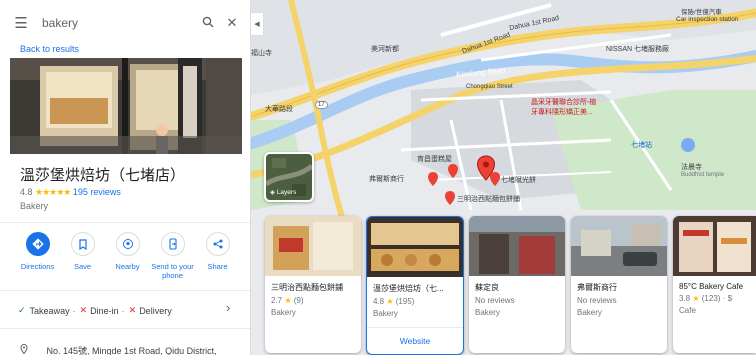 The height and width of the screenshot is (355, 756). I want to click on result-card-selected: 溫莎堡烘焙坊（七... 4.8 ★ (195) Bakery Website, so click(415, 285).